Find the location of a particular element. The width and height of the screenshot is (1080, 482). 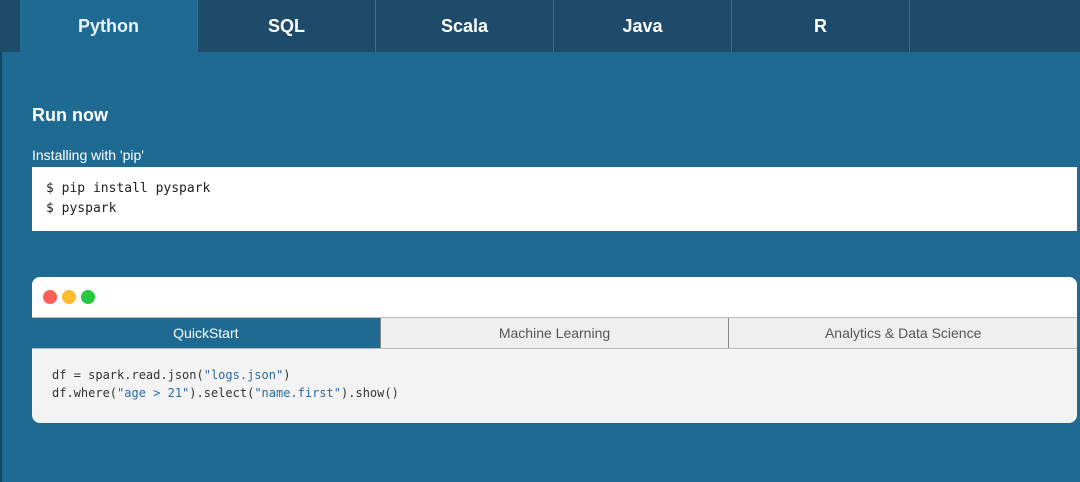

tab-r: R is located at coordinates (821, 26).